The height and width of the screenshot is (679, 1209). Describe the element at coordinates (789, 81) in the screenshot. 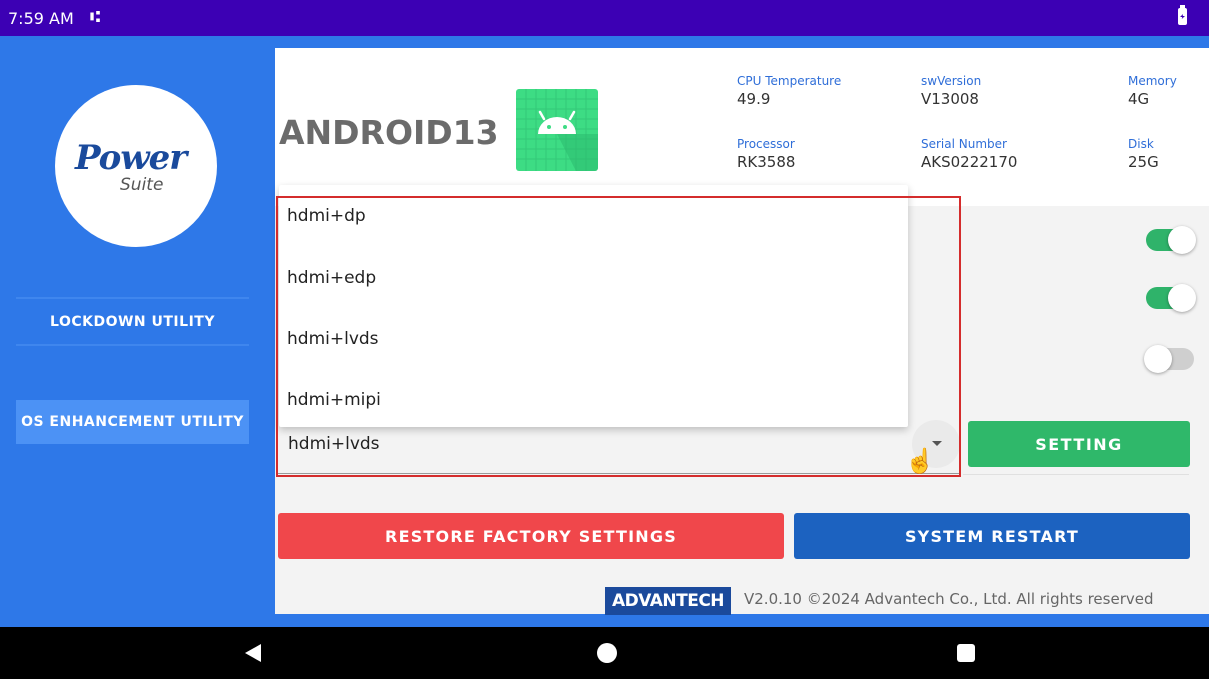

I see `cpu-temperature-label: CPU Temperature` at that location.